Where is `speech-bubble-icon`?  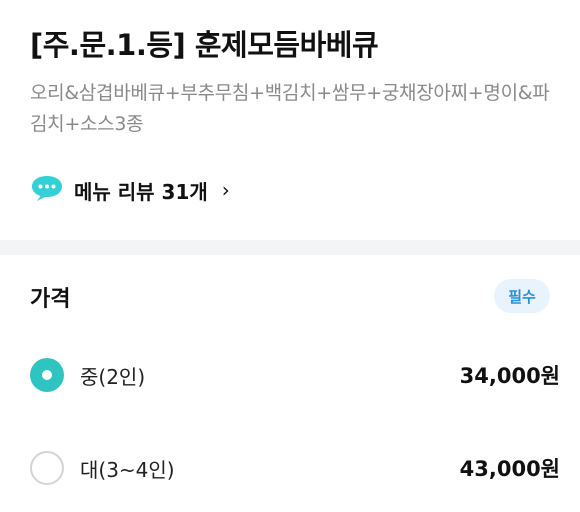
speech-bubble-icon is located at coordinates (47, 190).